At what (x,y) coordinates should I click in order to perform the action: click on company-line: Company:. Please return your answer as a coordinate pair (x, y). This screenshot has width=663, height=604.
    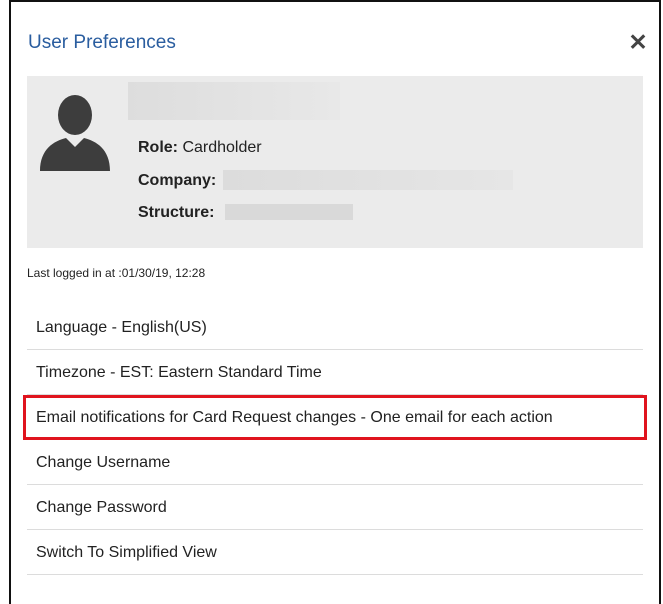
    Looking at the image, I should click on (177, 181).